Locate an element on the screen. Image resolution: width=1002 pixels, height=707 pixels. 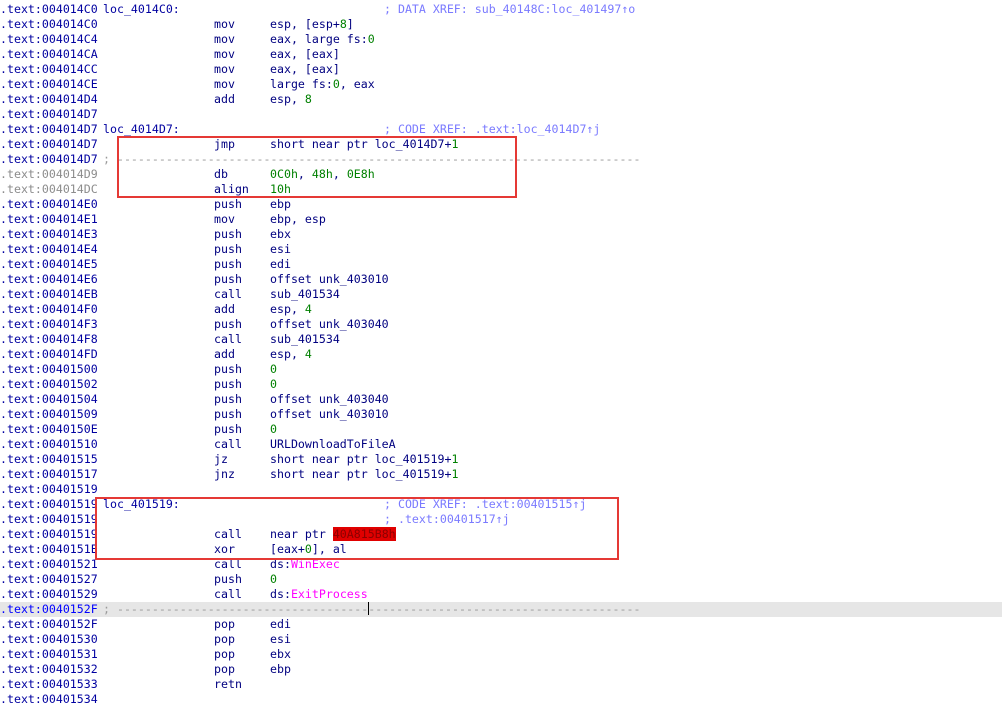
operands: short near ptr loc_401519+1 is located at coordinates (364, 474).